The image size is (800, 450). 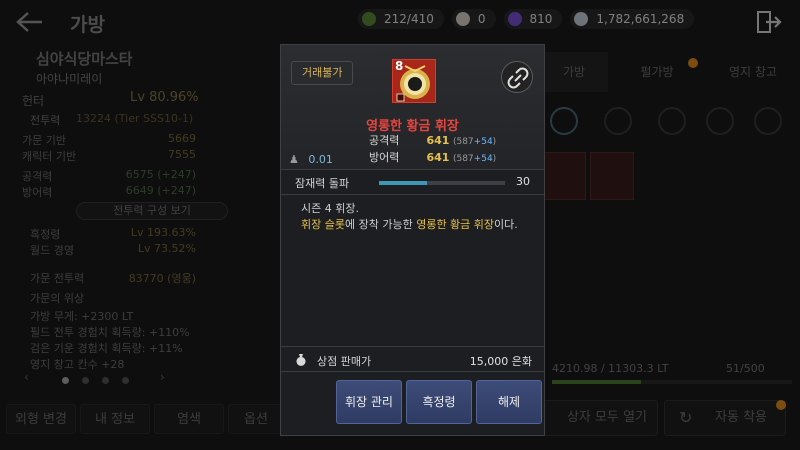 What do you see at coordinates (523, 181) in the screenshot?
I see `potential-value: 30` at bounding box center [523, 181].